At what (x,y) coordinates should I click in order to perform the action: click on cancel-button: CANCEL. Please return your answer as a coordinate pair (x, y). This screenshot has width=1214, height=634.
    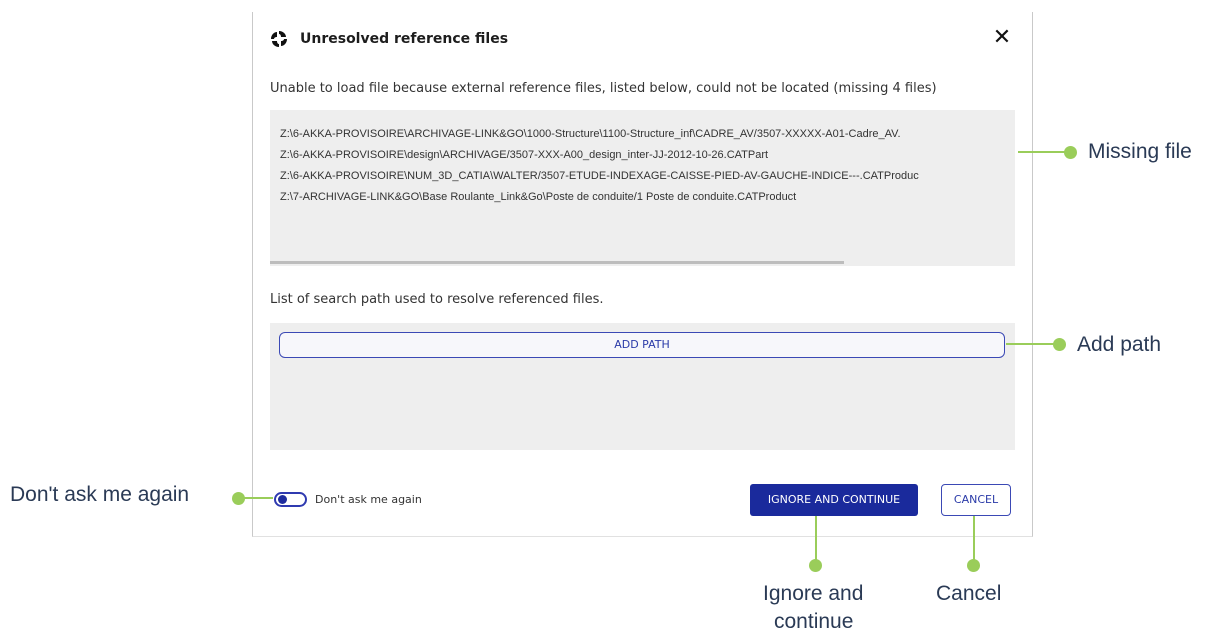
    Looking at the image, I should click on (976, 500).